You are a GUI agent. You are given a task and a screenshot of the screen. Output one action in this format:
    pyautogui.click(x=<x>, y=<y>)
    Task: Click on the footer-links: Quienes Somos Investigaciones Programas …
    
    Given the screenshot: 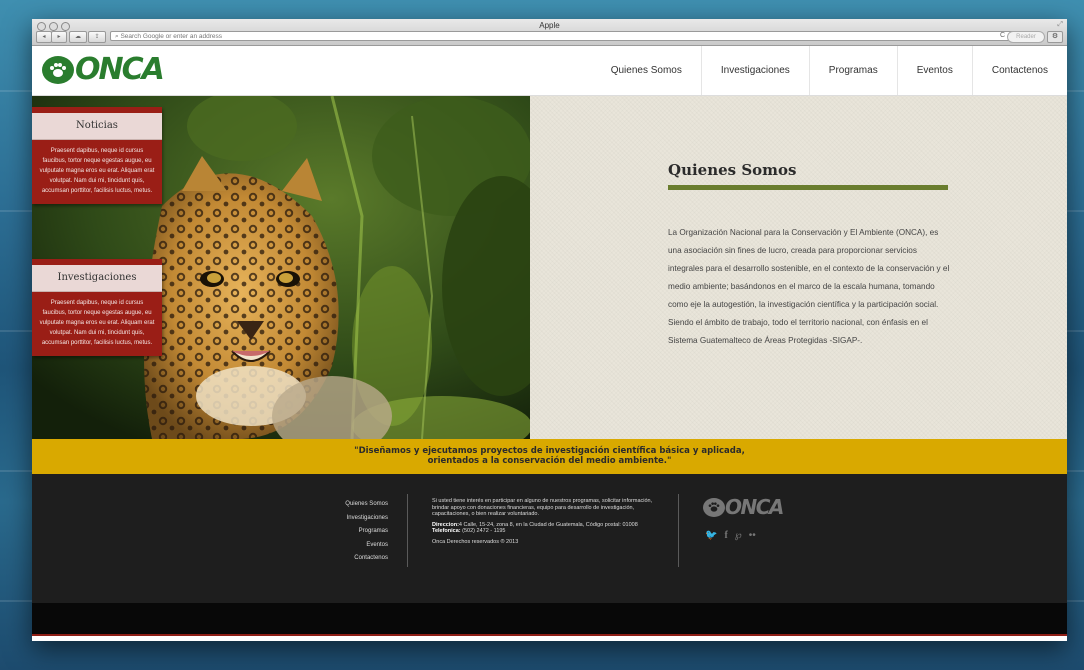 What is the action you would take?
    pyautogui.click(x=355, y=532)
    